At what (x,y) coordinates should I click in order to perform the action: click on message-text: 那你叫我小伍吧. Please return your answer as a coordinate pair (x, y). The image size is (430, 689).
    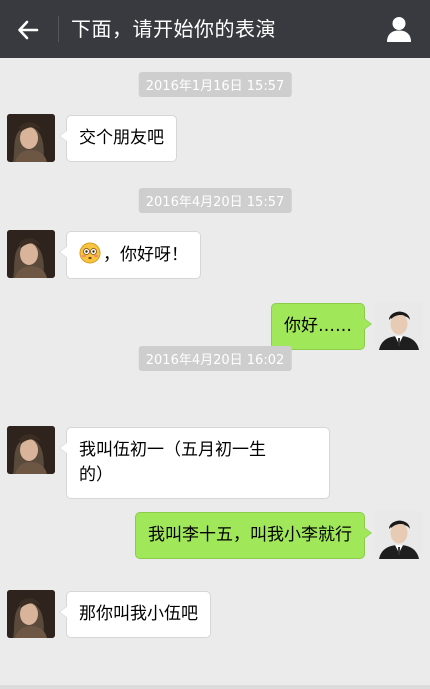
    Looking at the image, I should click on (138, 614).